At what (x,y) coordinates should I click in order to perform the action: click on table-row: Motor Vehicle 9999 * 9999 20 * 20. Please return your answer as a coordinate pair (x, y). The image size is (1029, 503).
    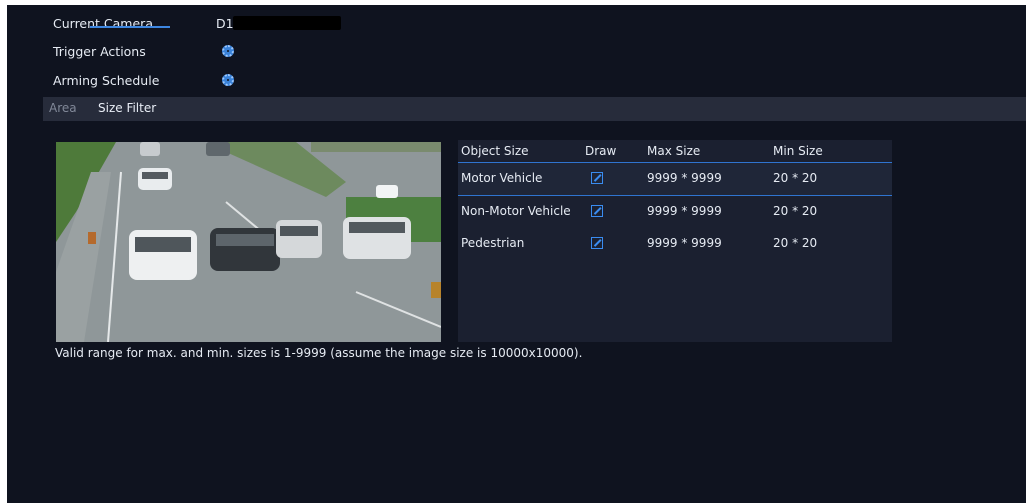
    Looking at the image, I should click on (675, 179).